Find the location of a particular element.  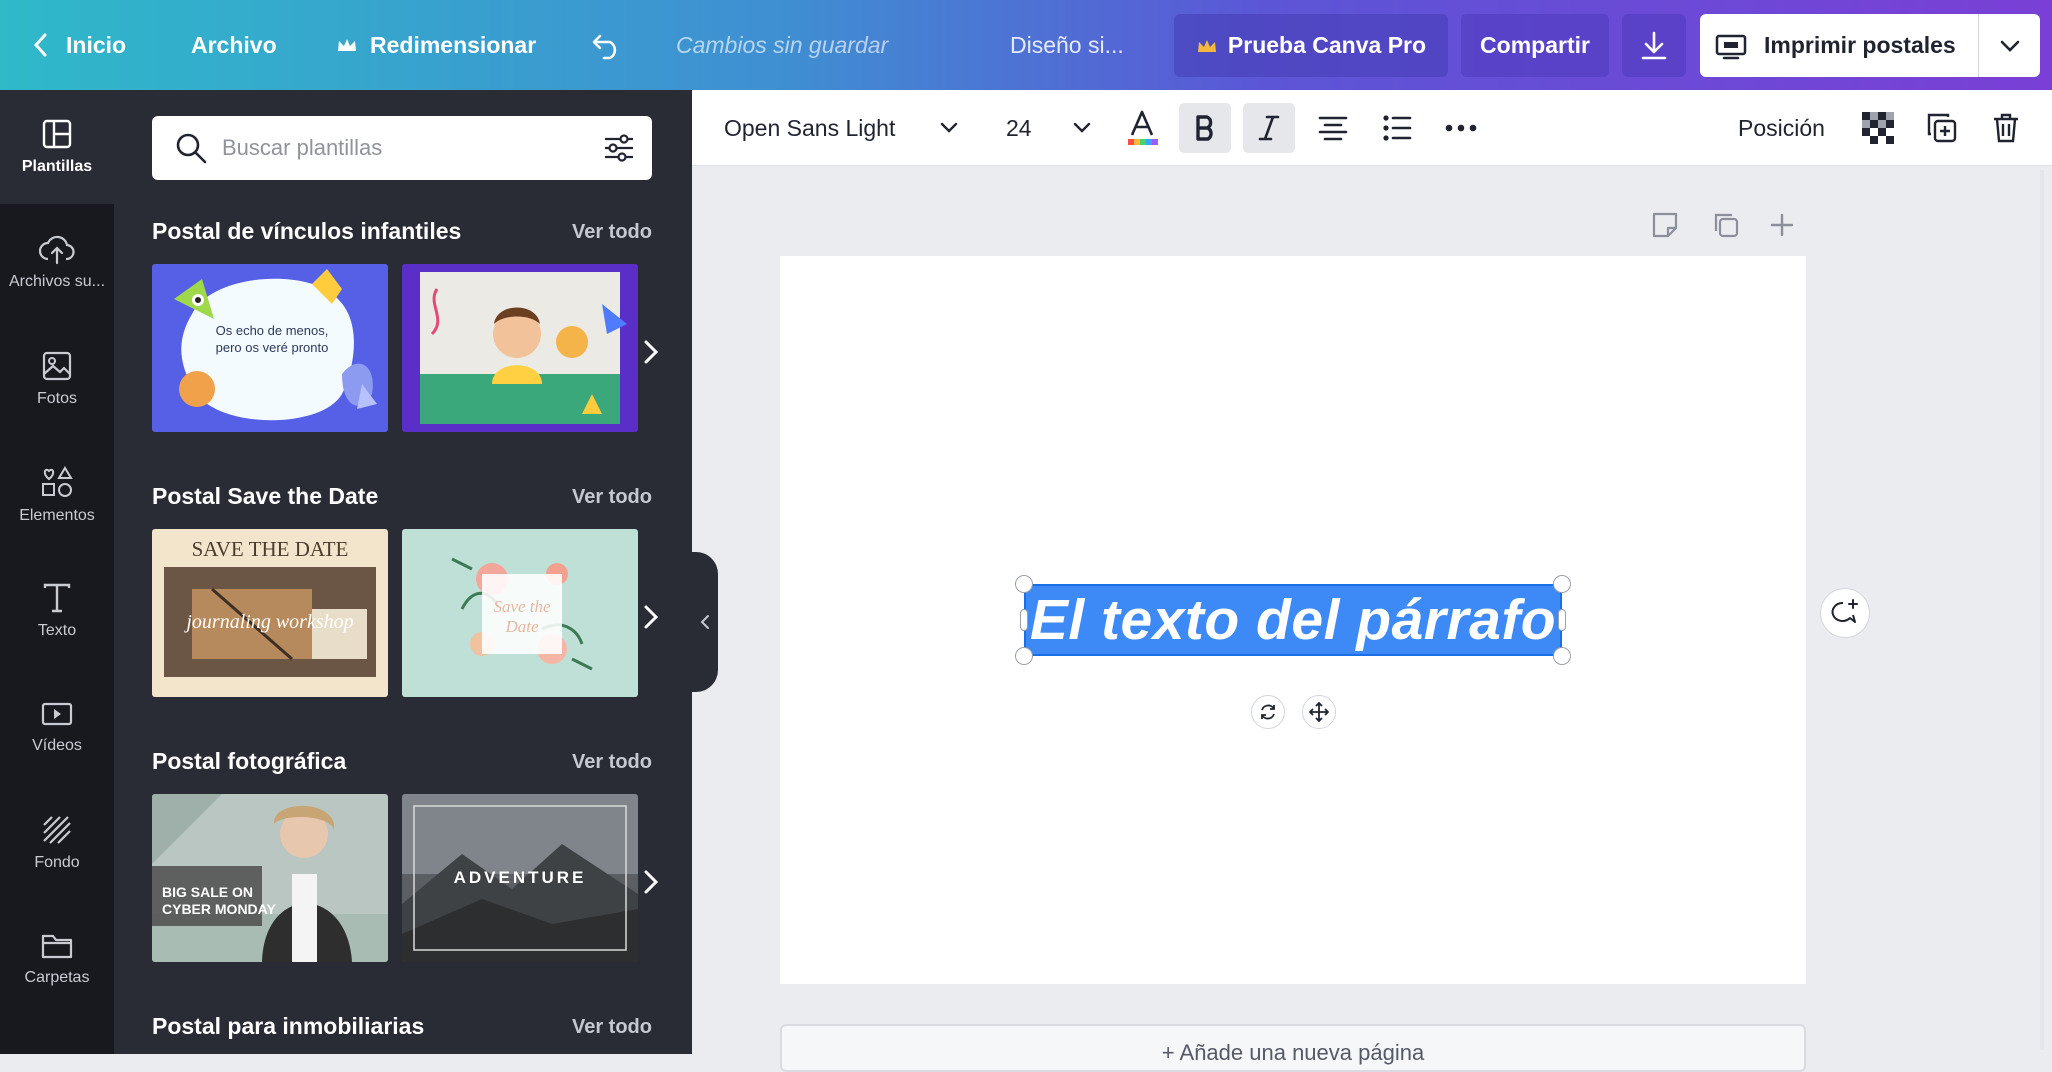

font-size-dropdown: 24 is located at coordinates (1049, 128).